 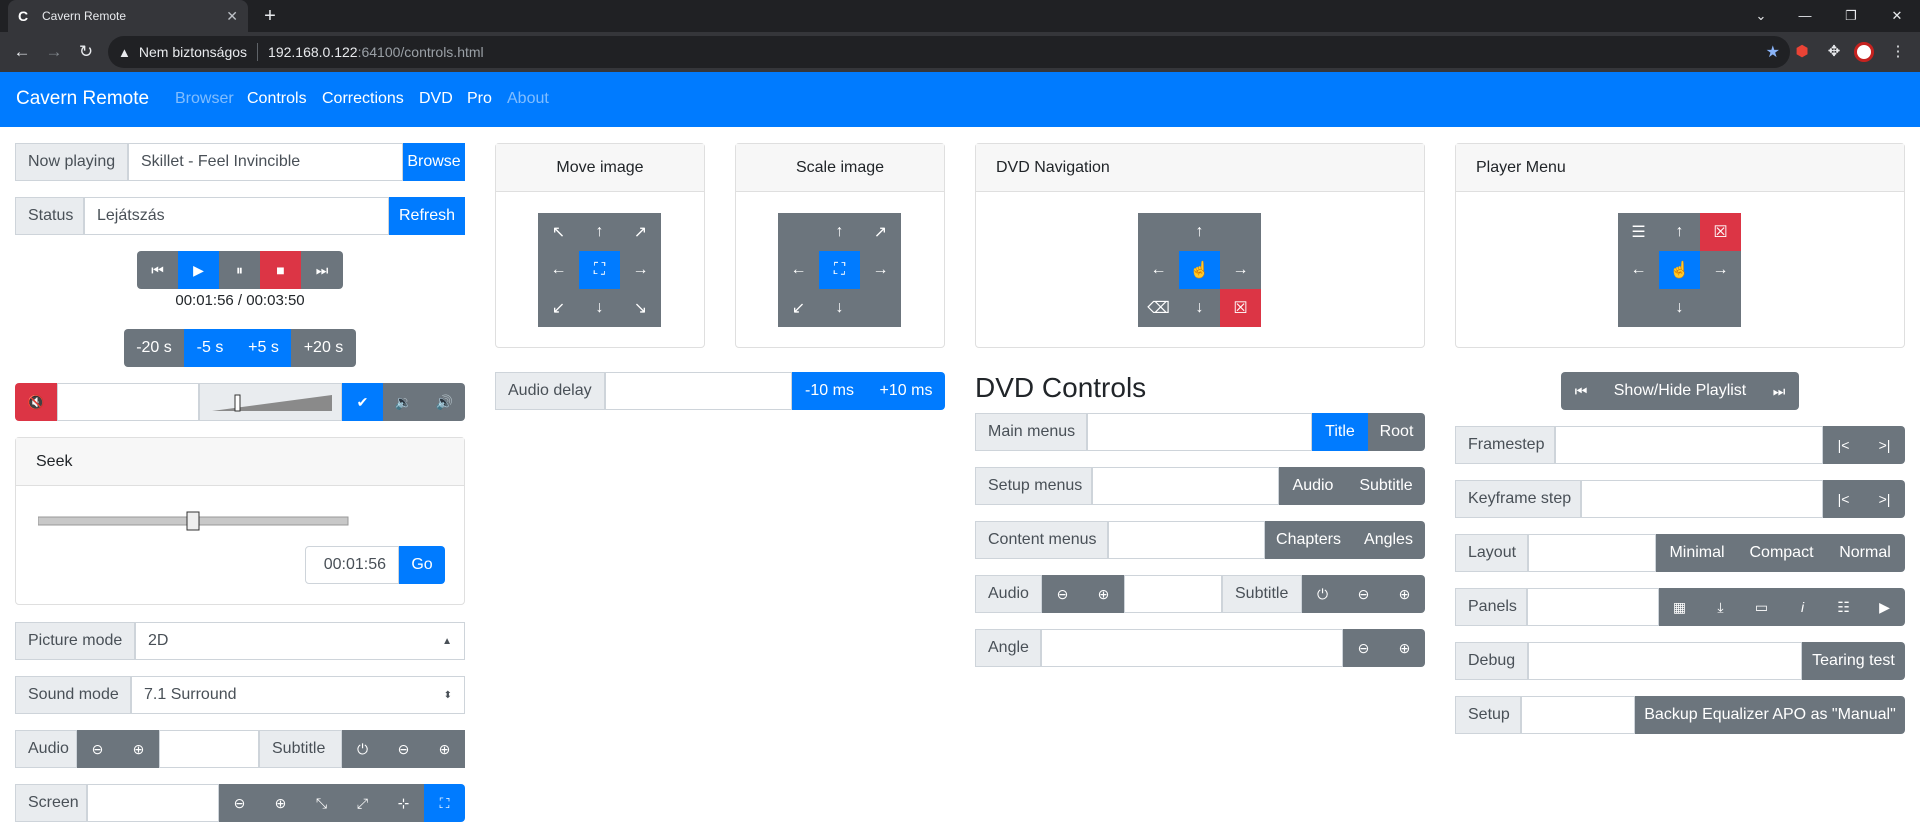 I want to click on audio-delay-minus-button: -10 ms, so click(x=829, y=391).